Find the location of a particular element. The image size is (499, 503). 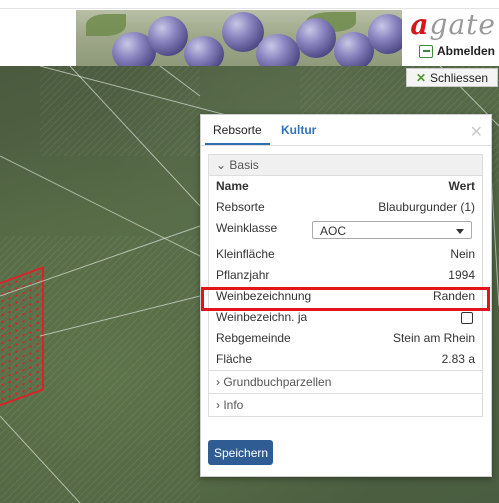

row-flaeche: Fläche 2.83 a is located at coordinates (345, 359).